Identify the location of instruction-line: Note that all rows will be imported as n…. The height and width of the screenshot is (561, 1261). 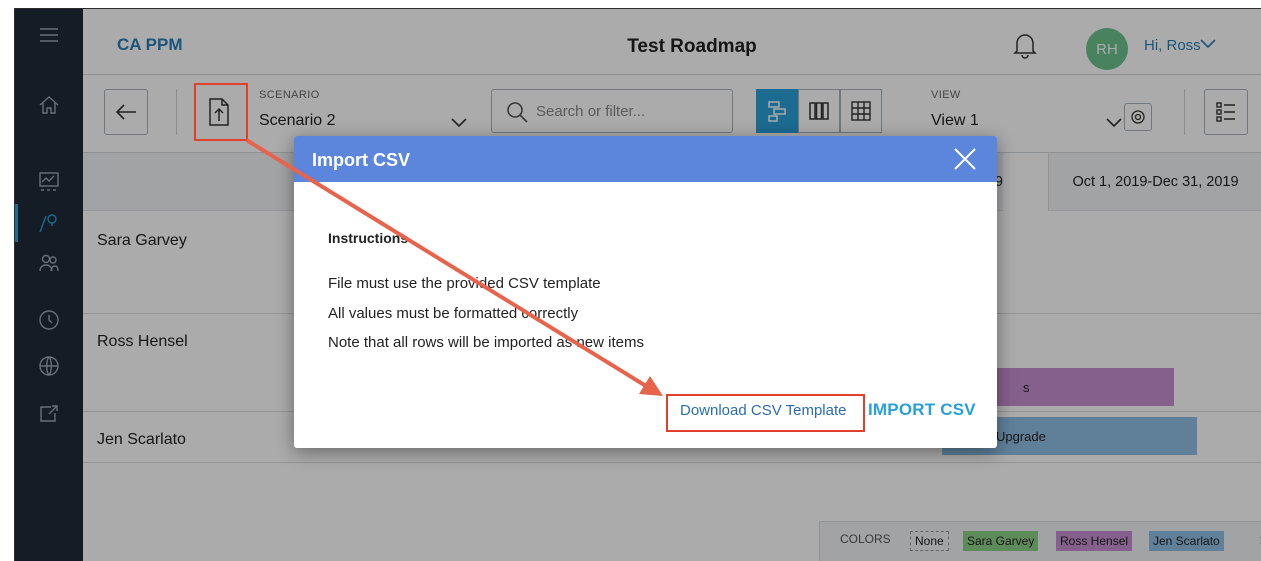
(486, 342).